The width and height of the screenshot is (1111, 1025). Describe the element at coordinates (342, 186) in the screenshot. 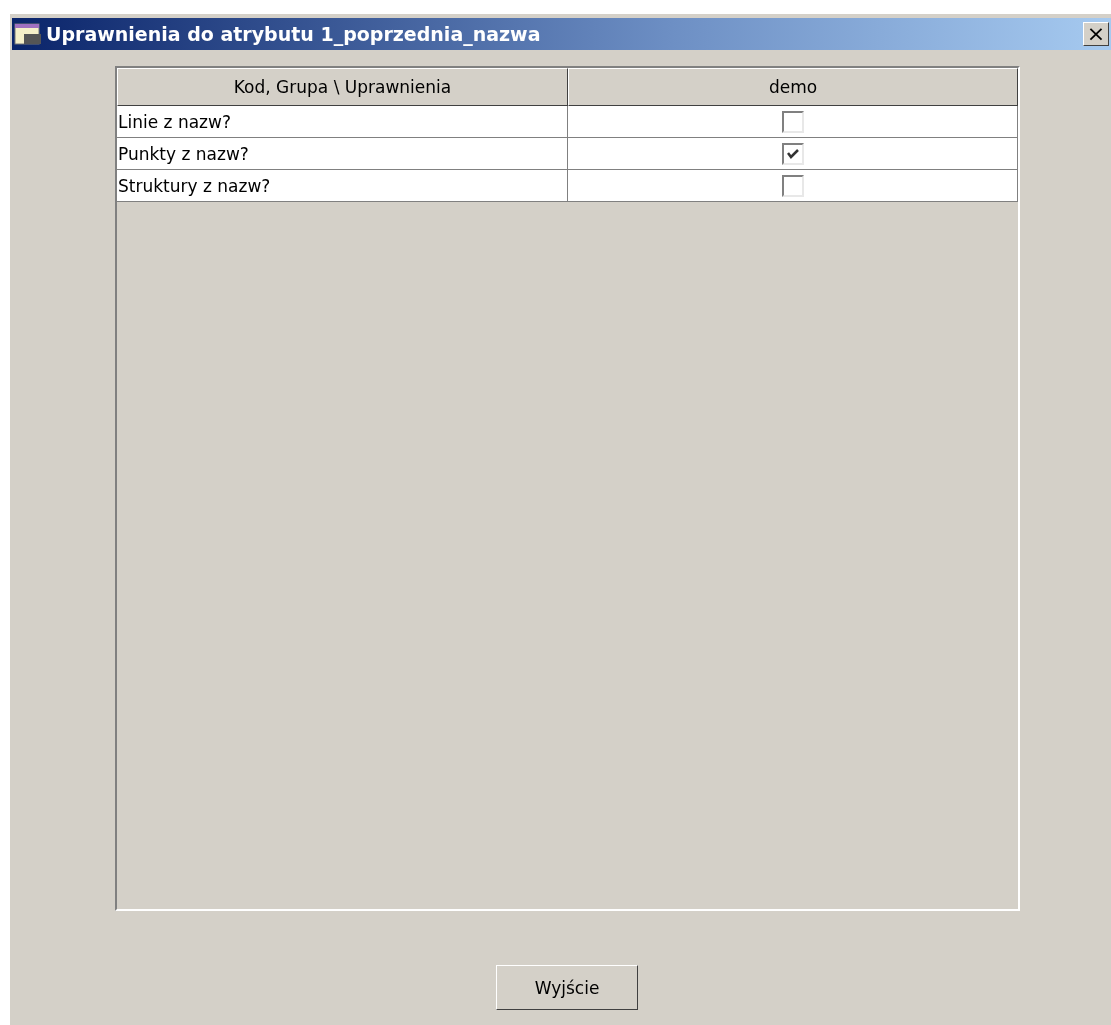

I see `table-cell: Struktury z nazw?` at that location.